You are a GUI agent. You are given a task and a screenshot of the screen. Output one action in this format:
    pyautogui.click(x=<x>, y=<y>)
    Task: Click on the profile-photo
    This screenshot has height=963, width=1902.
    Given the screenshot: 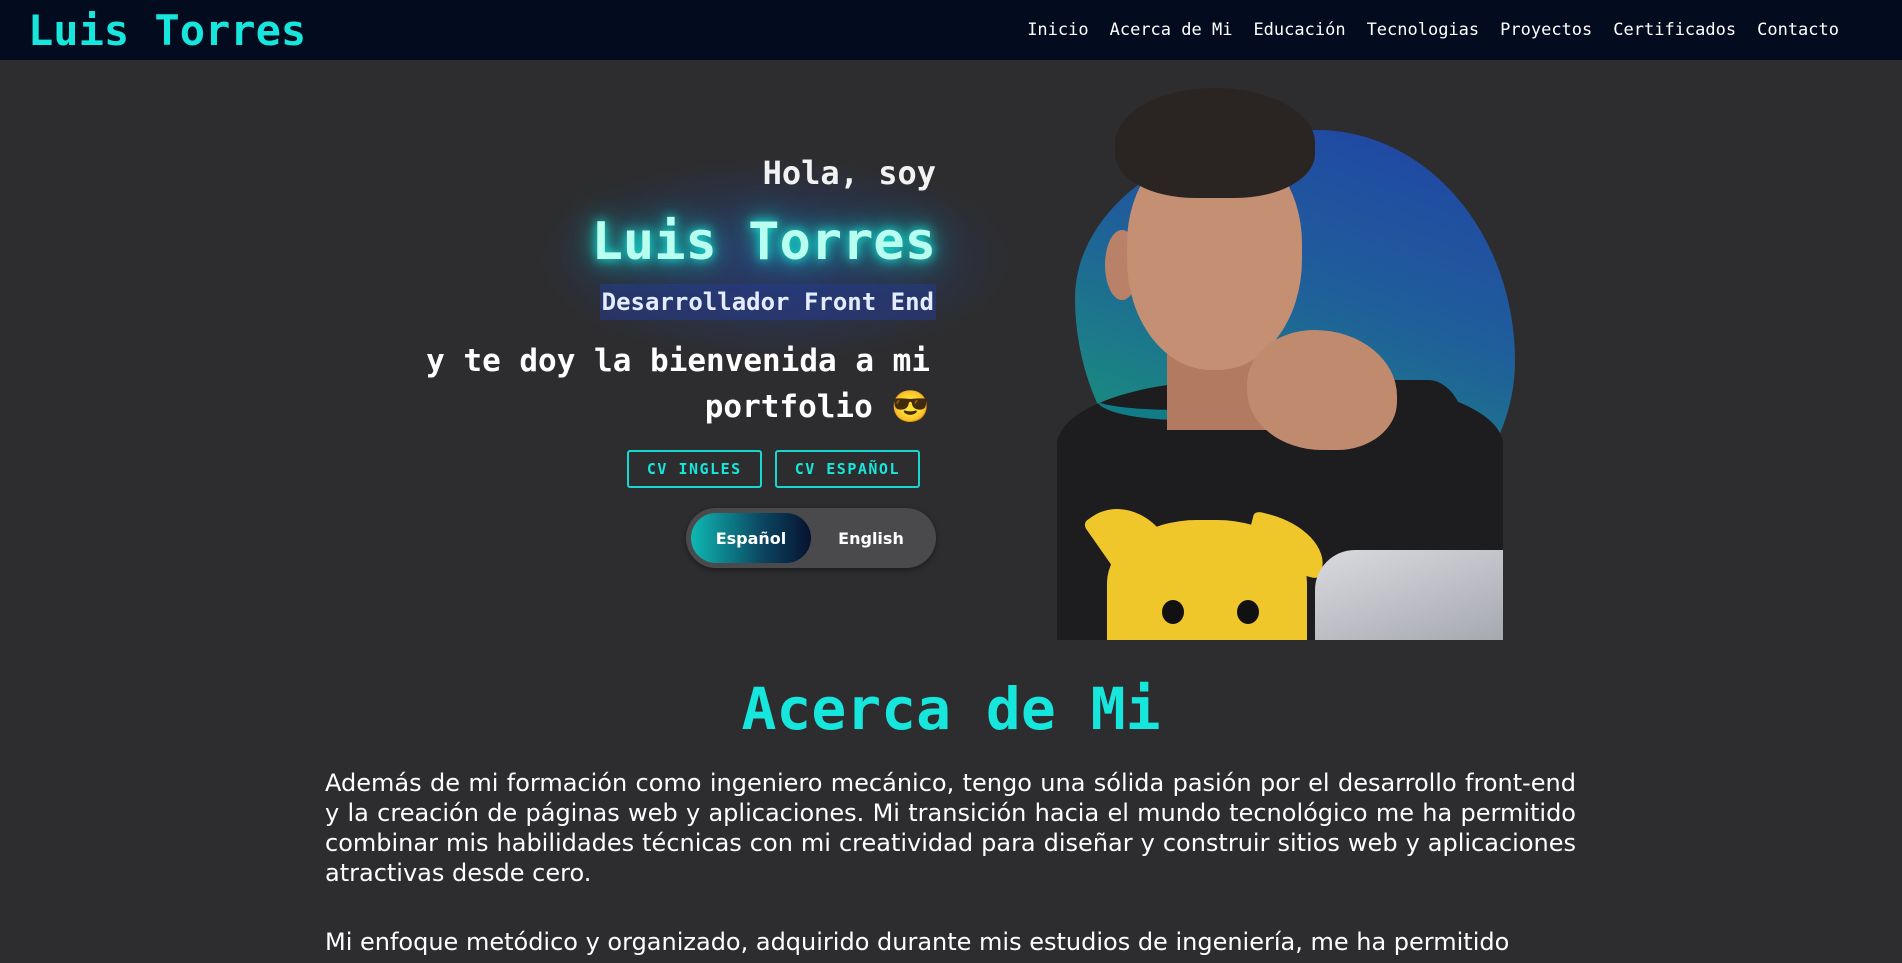 What is the action you would take?
    pyautogui.click(x=1280, y=360)
    